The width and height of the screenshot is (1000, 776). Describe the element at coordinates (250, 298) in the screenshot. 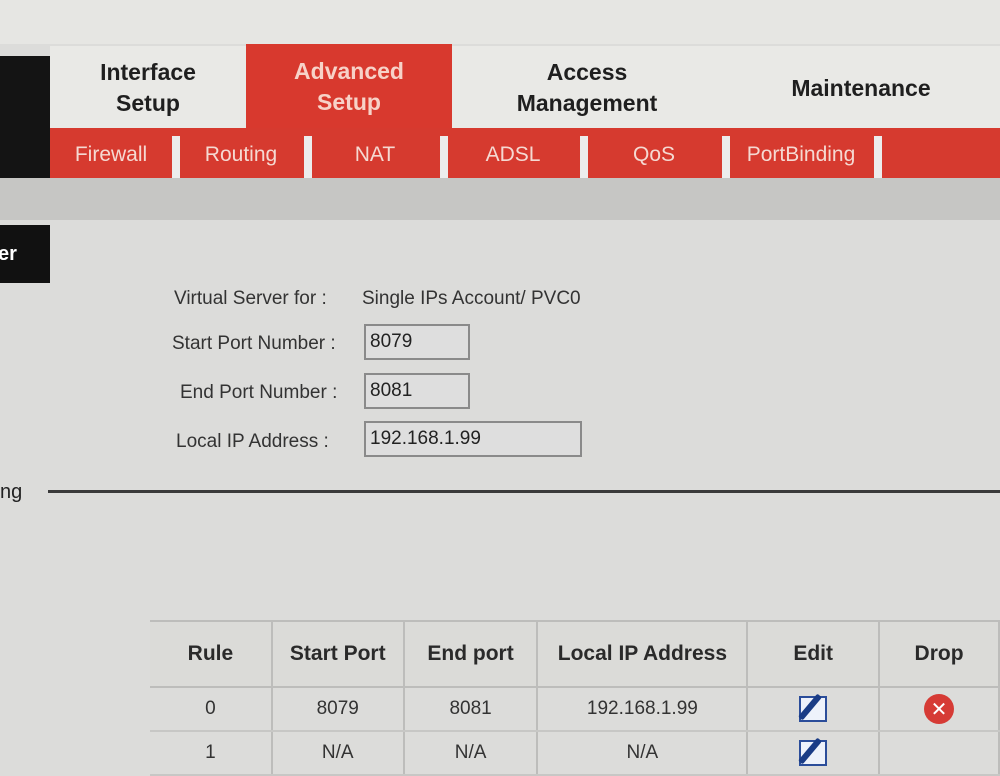

I see `virtual-server-label: Virtual Server for :` at that location.